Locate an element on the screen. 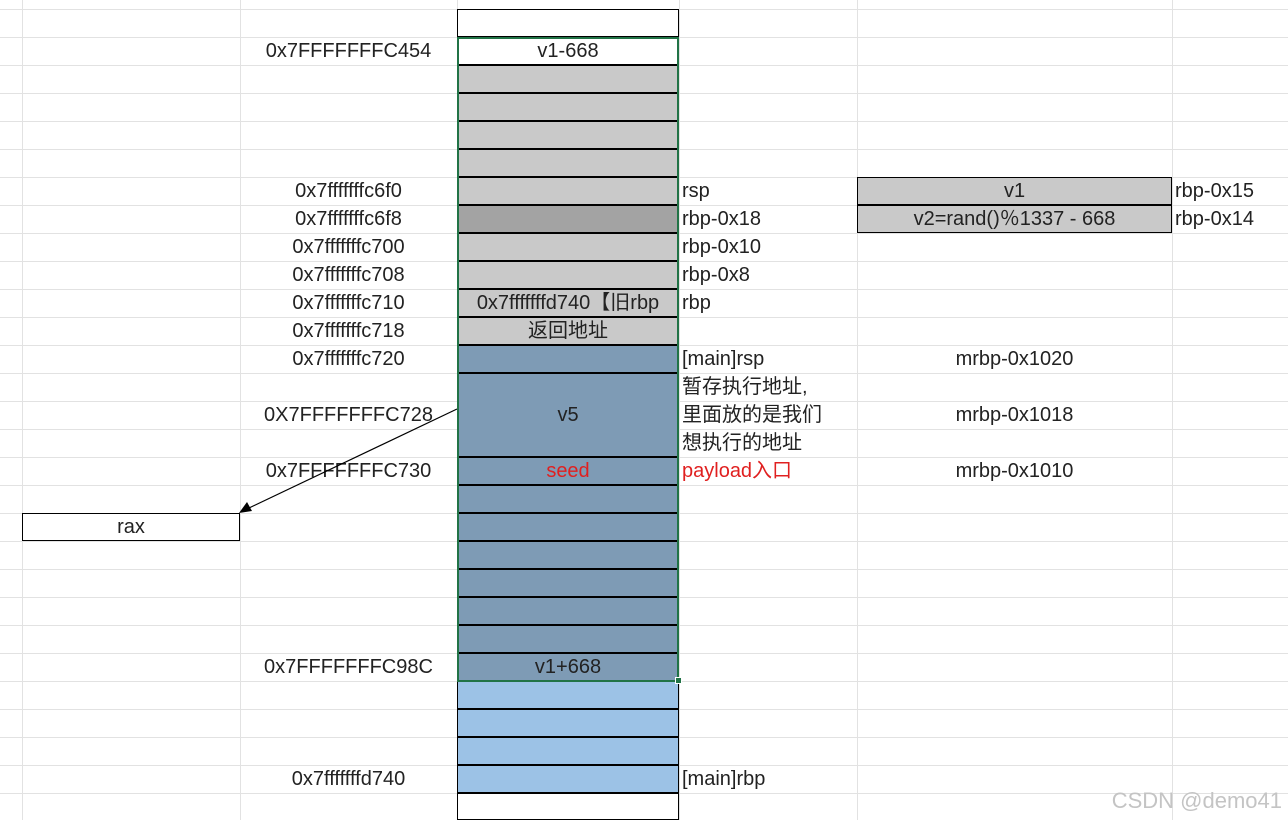 The width and height of the screenshot is (1288, 820). arrow-head is located at coordinates (245, 507).